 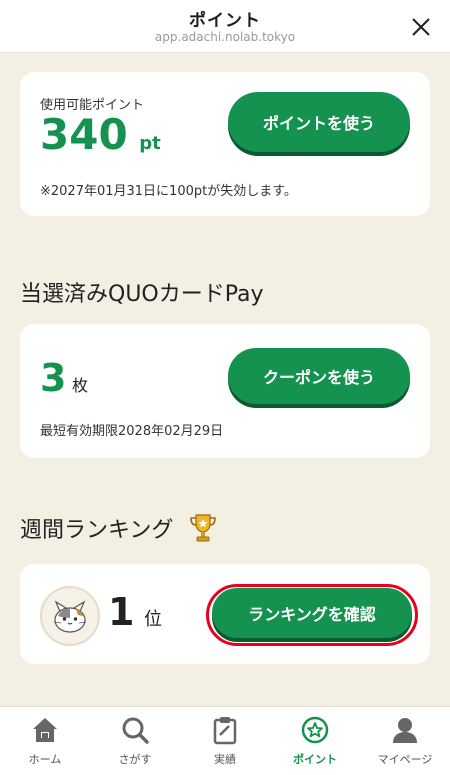 I want to click on points-expiry-note: ※2027年01月31日に100ptが失効します。, so click(x=168, y=191).